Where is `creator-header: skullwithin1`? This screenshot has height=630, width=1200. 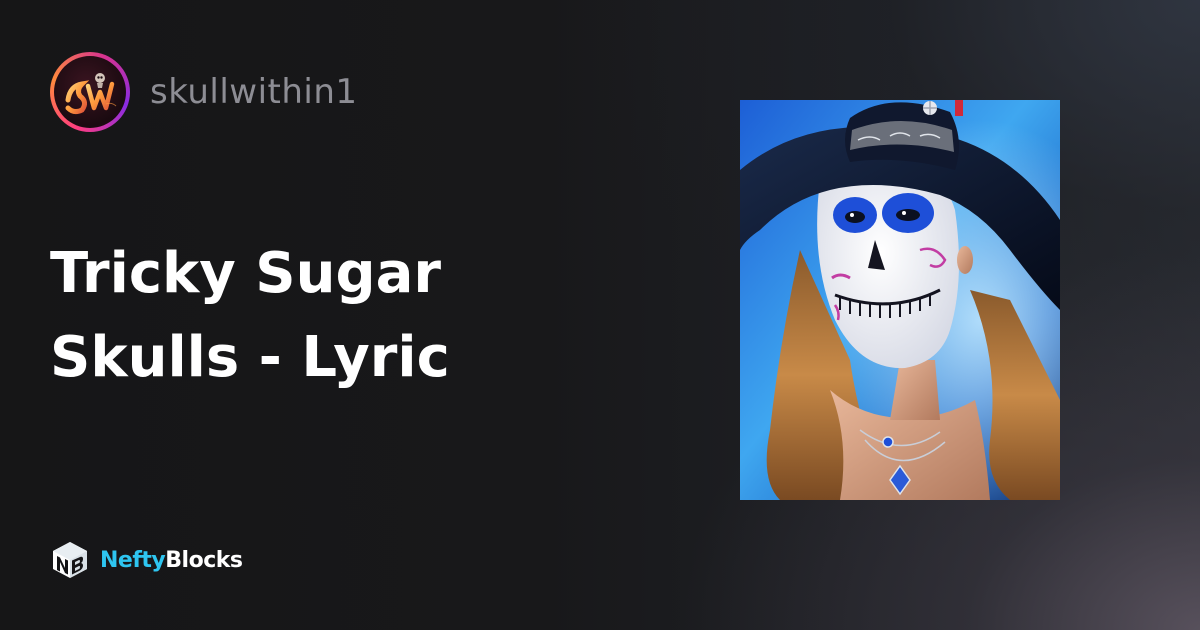 creator-header: skullwithin1 is located at coordinates (204, 92).